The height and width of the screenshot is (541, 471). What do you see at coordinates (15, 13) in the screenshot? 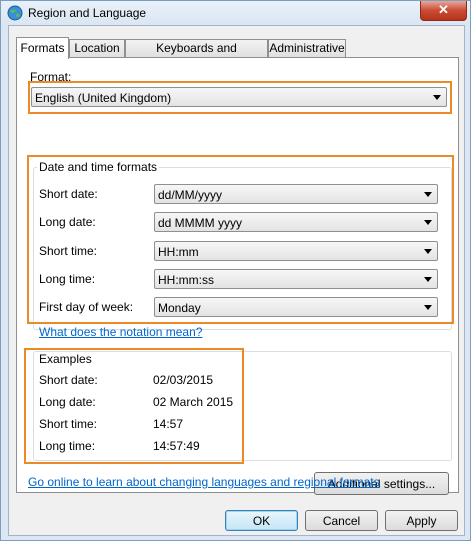
I see `globe-icon` at bounding box center [15, 13].